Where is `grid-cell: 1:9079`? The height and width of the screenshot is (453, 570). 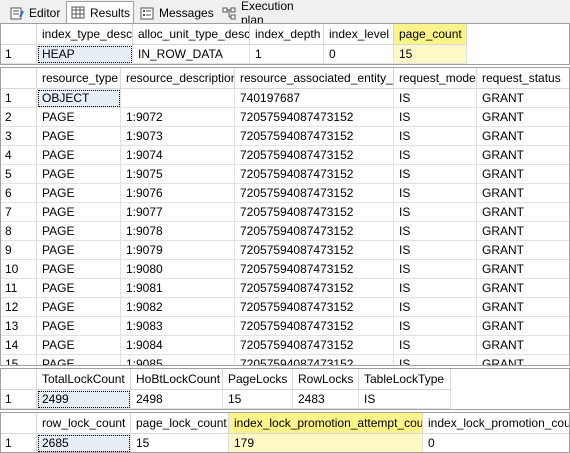 grid-cell: 1:9079 is located at coordinates (178, 250).